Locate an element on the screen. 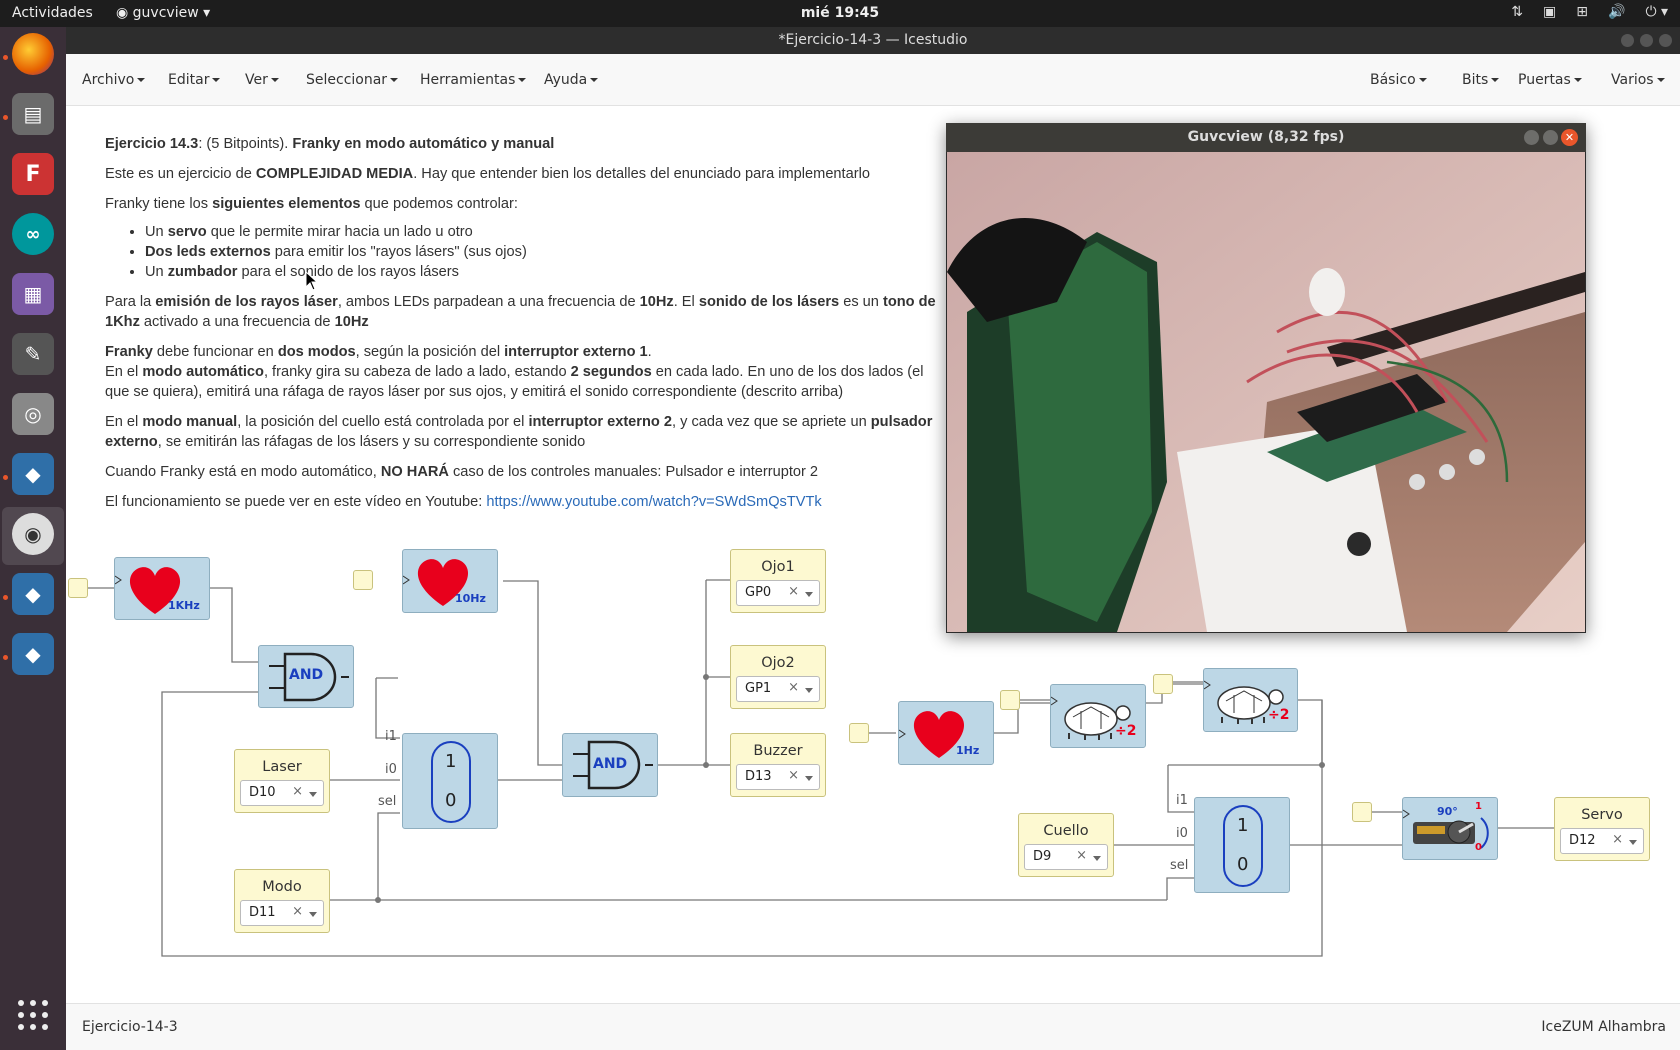 This screenshot has height=1050, width=1680. heartbeat-1hz-block: 1Hz is located at coordinates (946, 733).